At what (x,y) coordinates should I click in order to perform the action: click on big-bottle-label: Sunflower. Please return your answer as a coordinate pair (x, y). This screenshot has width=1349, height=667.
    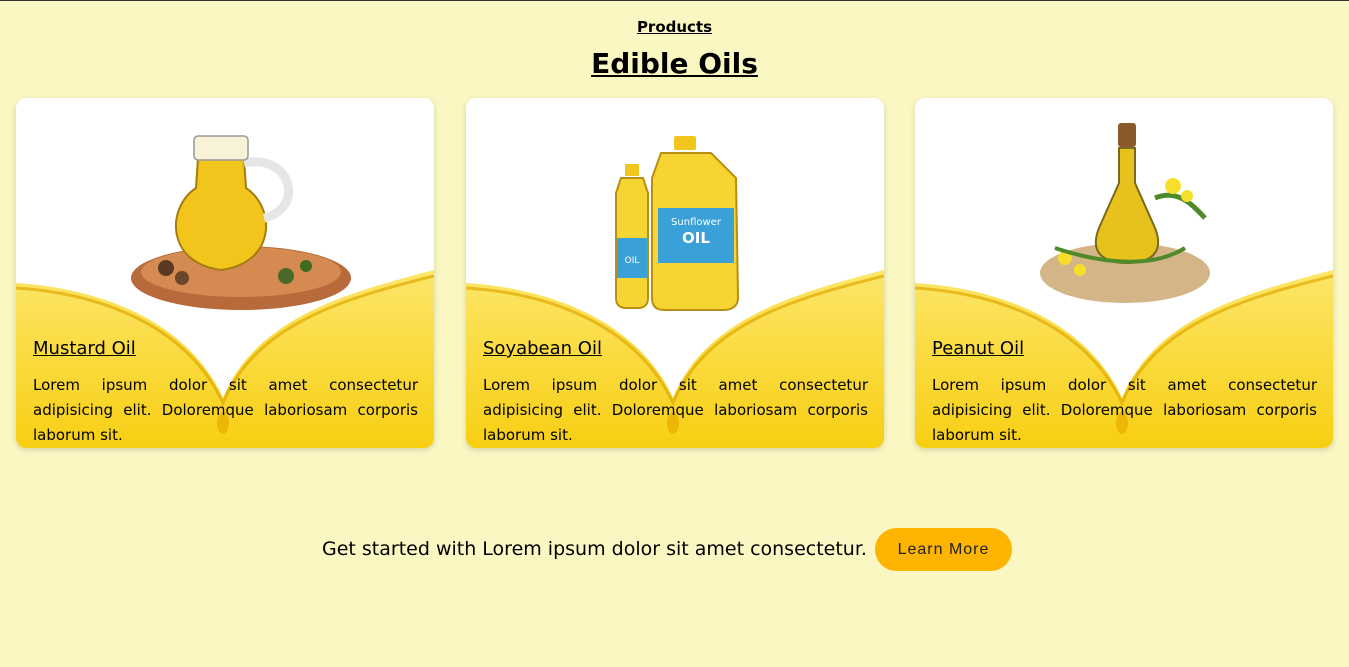
    Looking at the image, I should click on (696, 222).